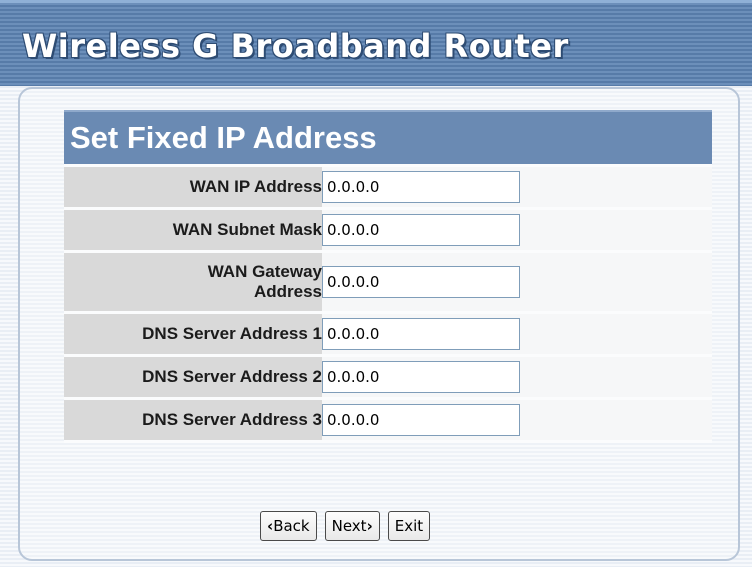 The width and height of the screenshot is (752, 567). What do you see at coordinates (193, 420) in the screenshot?
I see `dns-server-3-label: DNS Server Address 3` at bounding box center [193, 420].